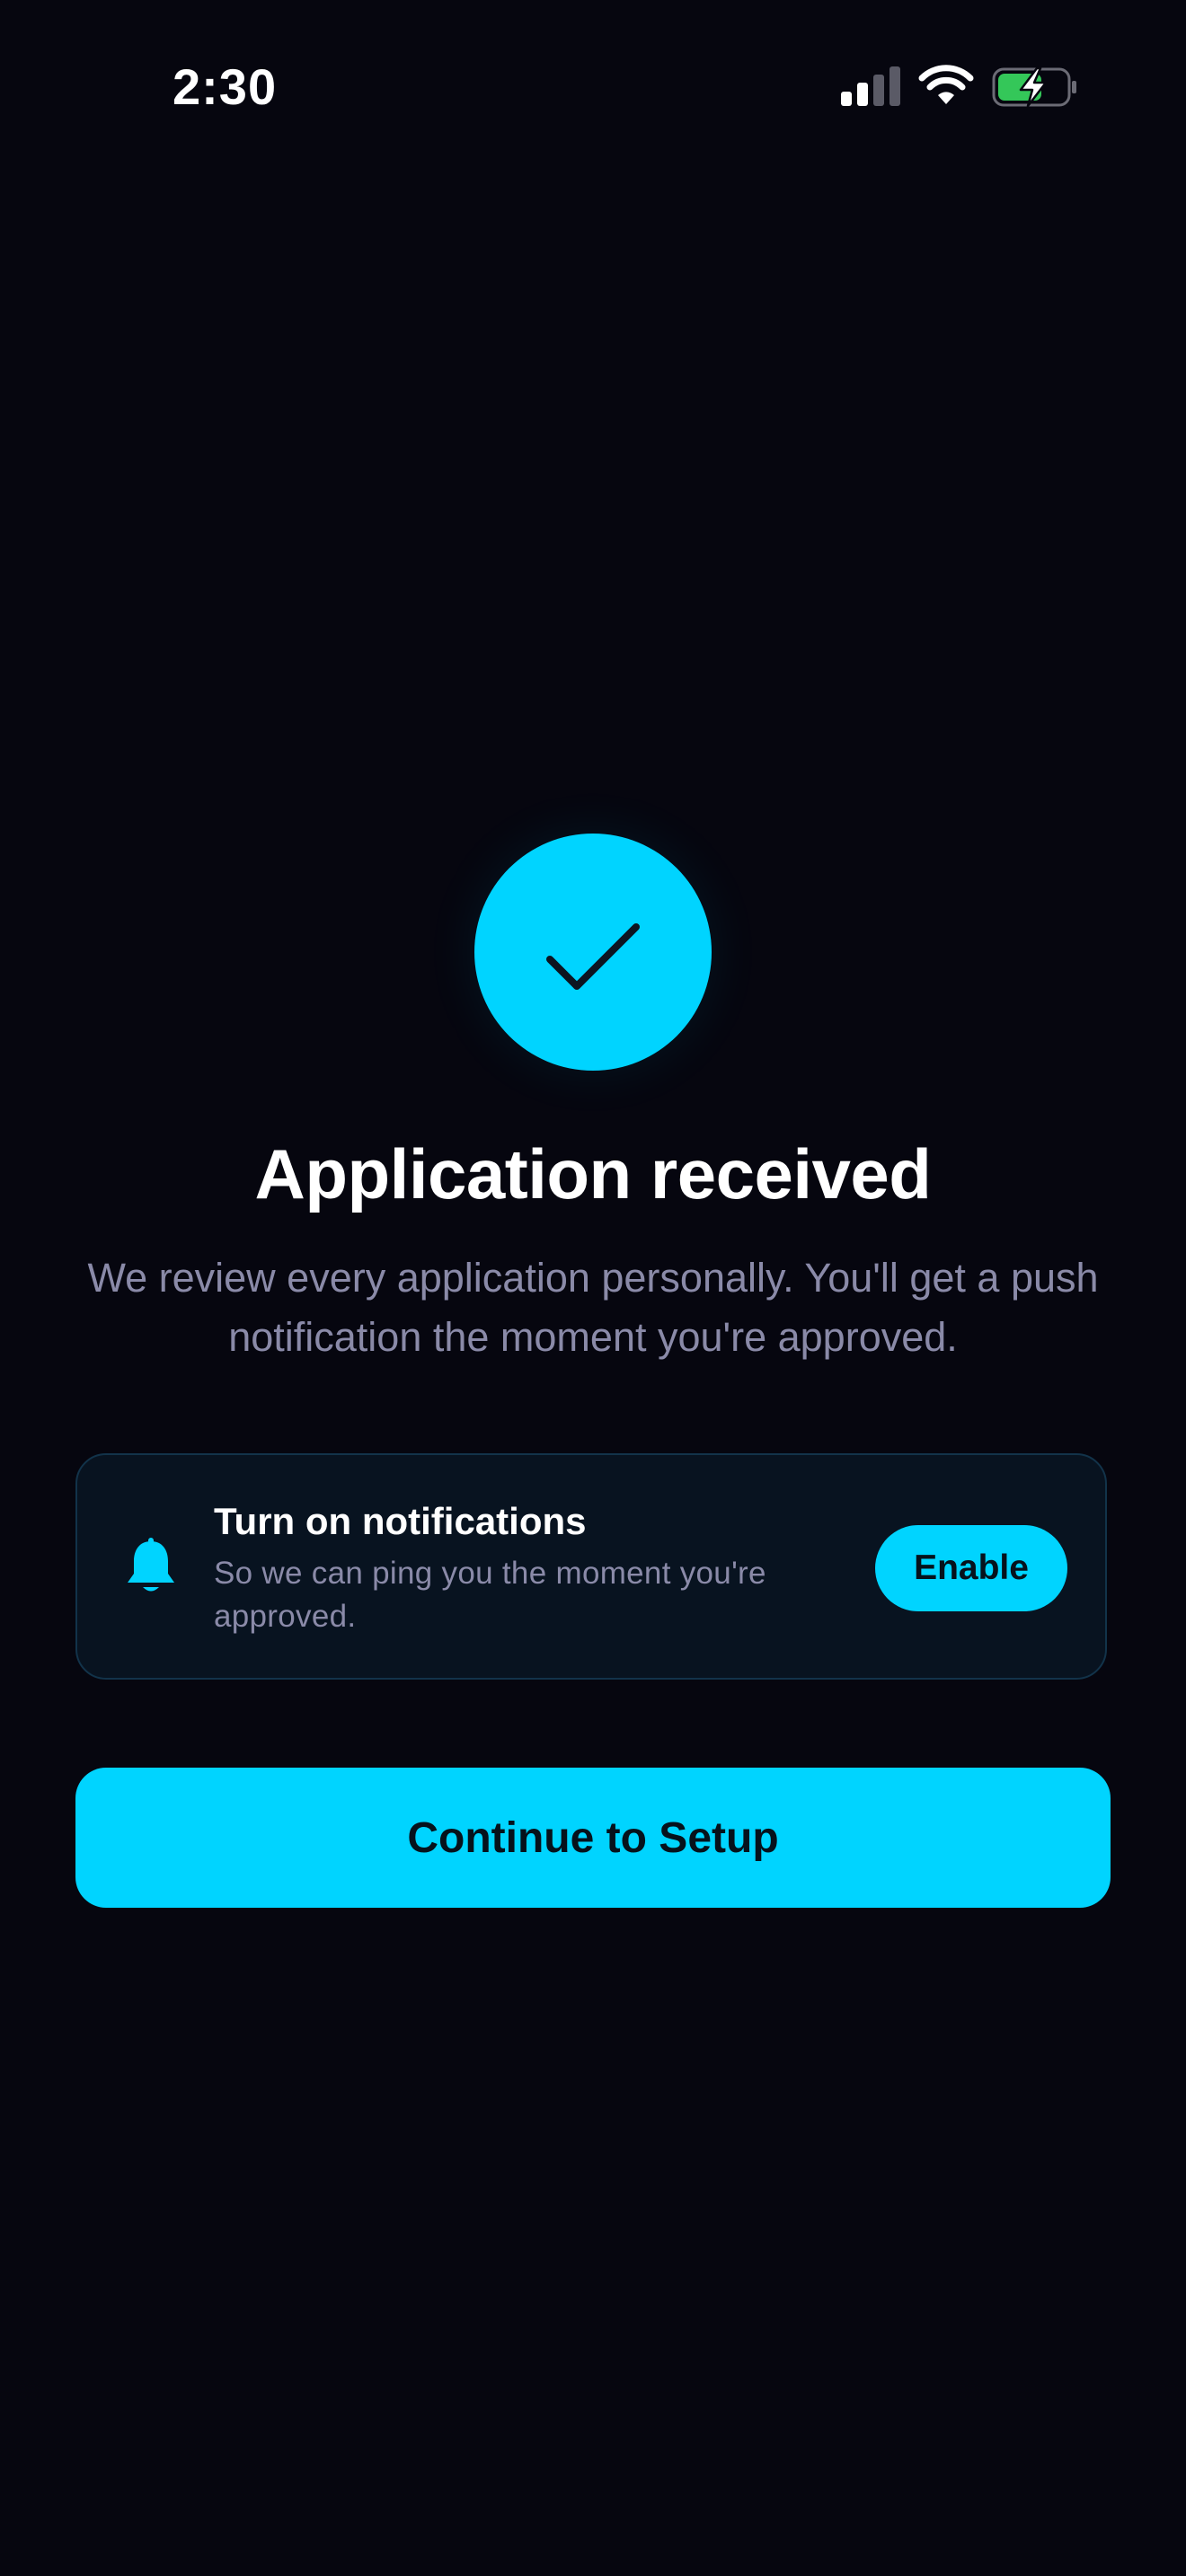  Describe the element at coordinates (593, 1173) in the screenshot. I see `page-title: Application received` at that location.